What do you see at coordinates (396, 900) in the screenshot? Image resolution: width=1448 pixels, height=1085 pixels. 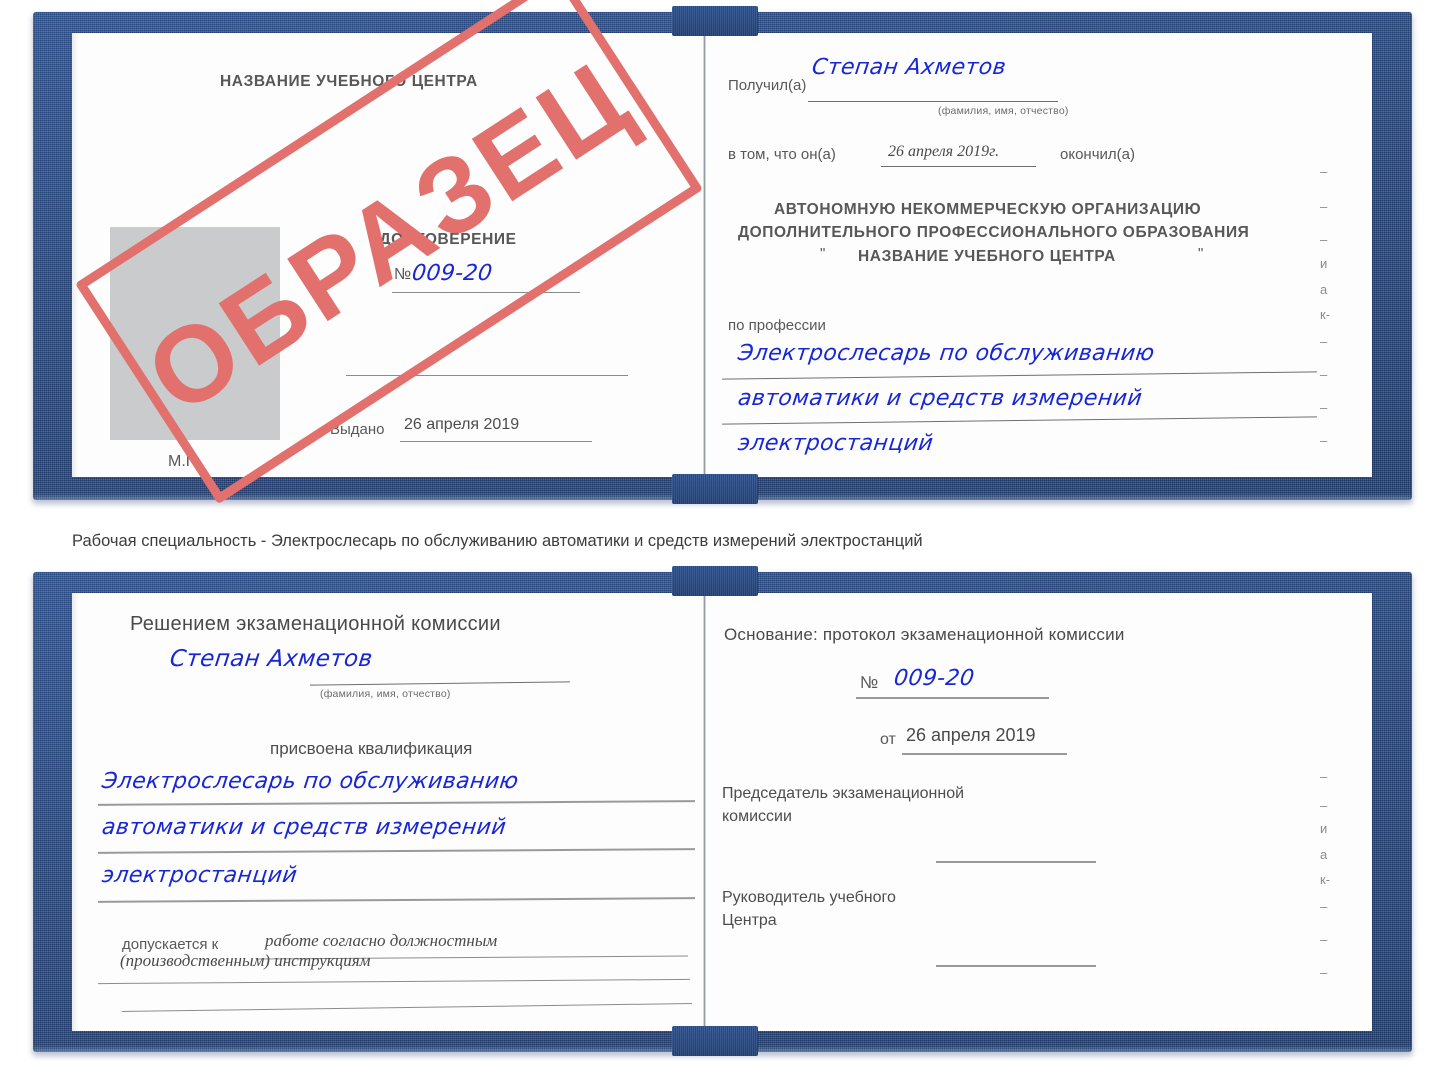 I see `qualification-rule3` at bounding box center [396, 900].